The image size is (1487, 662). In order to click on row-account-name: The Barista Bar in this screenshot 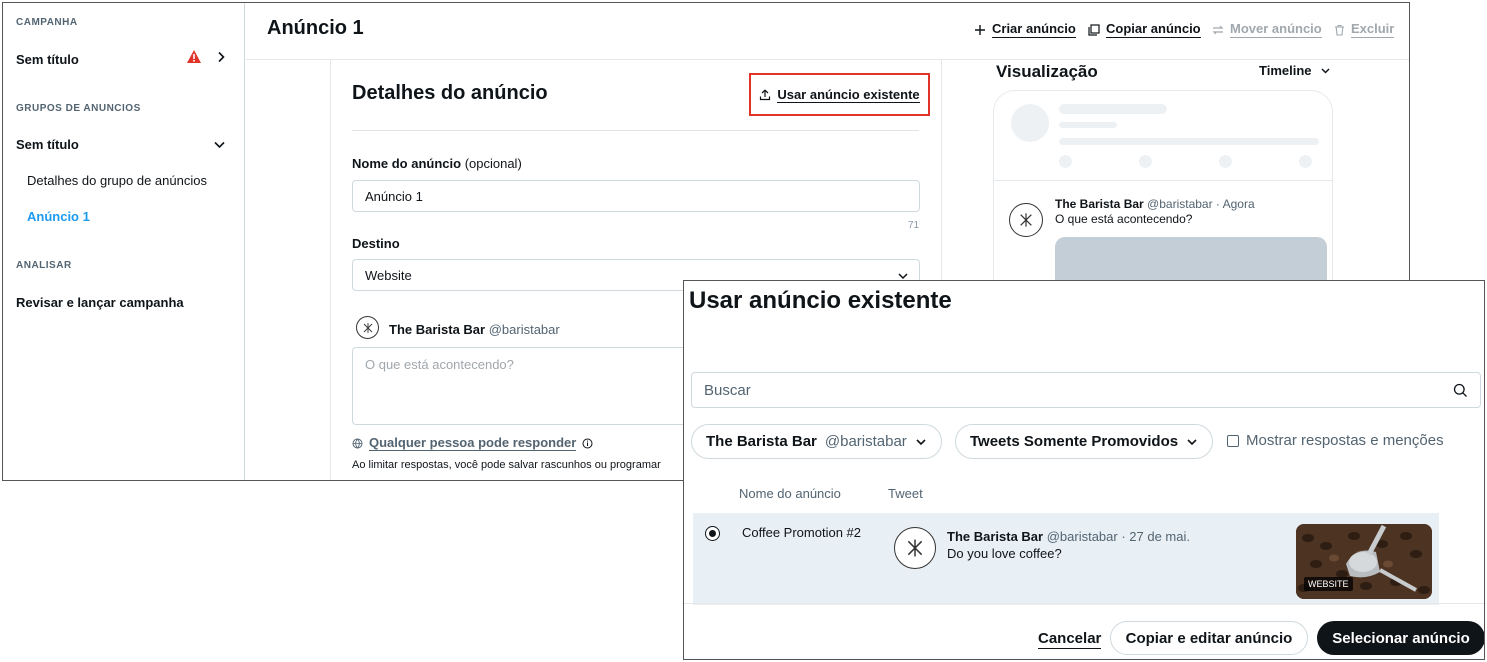, I will do `click(995, 536)`.